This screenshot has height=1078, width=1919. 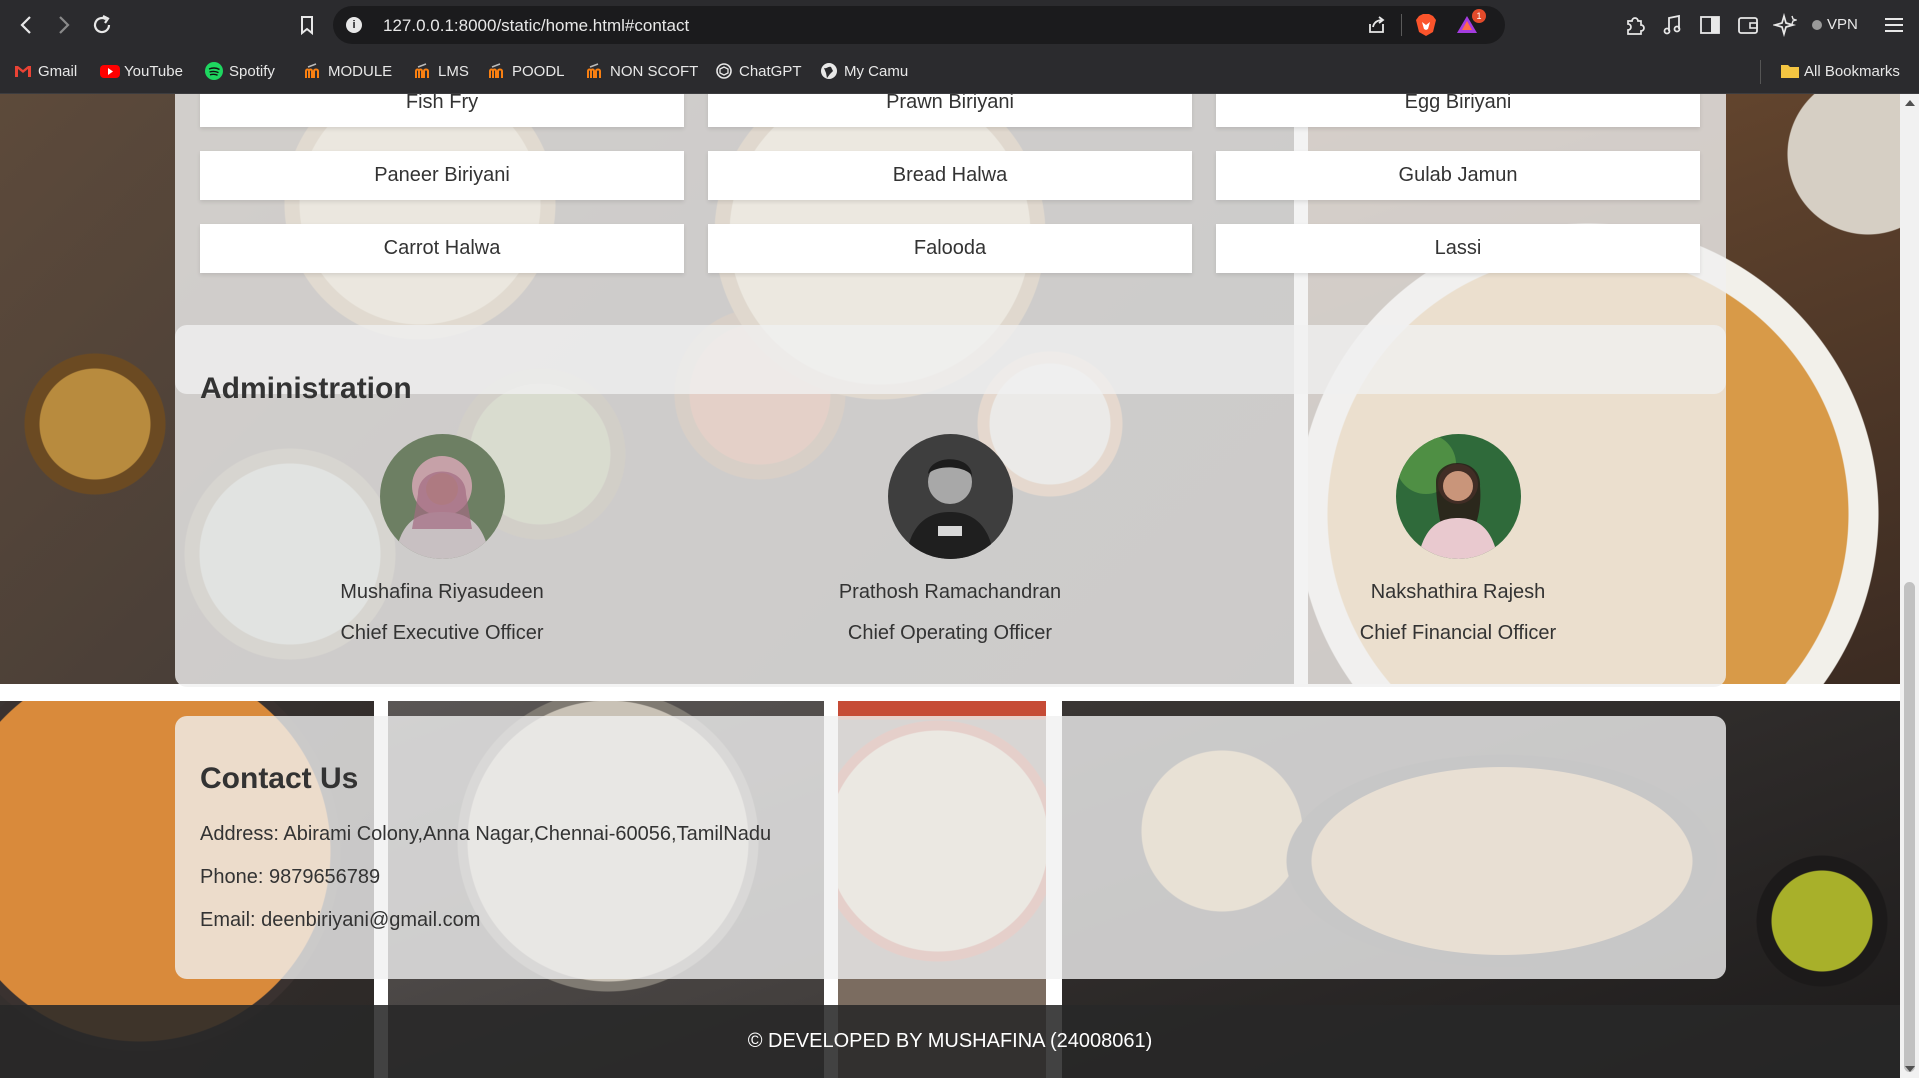 I want to click on vpn-button: VPN, so click(x=1835, y=25).